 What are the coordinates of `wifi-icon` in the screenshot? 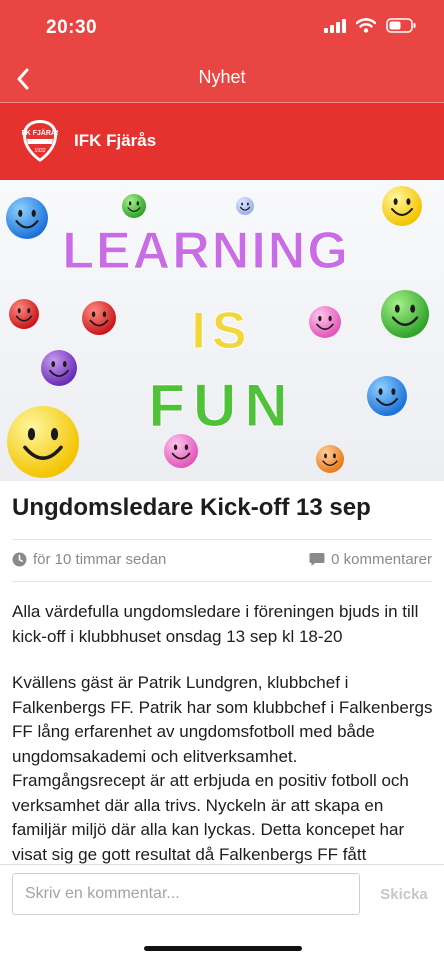 It's located at (366, 25).